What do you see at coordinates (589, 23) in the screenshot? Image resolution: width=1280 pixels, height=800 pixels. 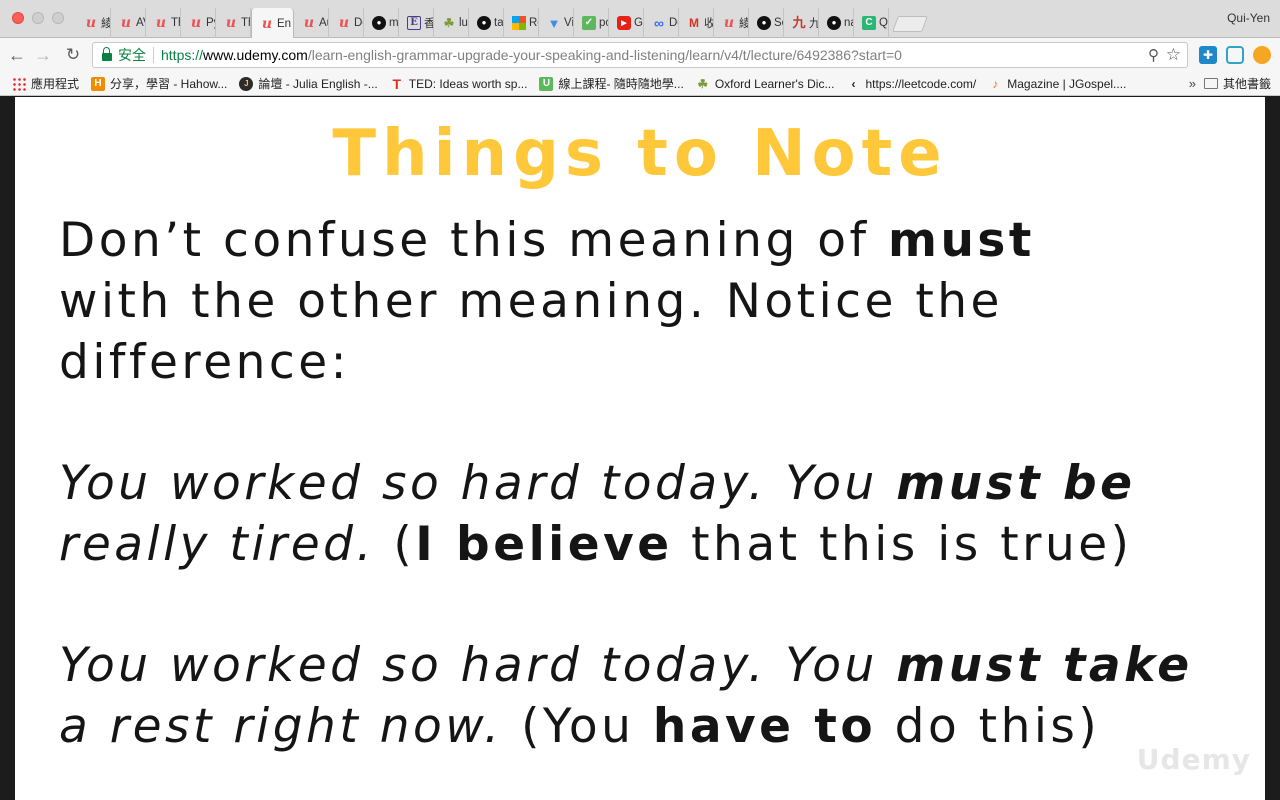 I see `check-icon: ✓` at bounding box center [589, 23].